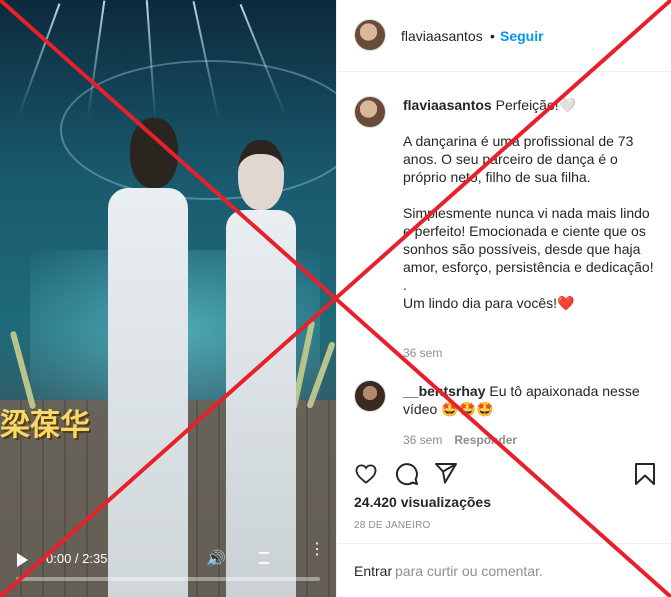 This screenshot has height=597, width=671. I want to click on login-prompt: para curtir ou comentar., so click(469, 571).